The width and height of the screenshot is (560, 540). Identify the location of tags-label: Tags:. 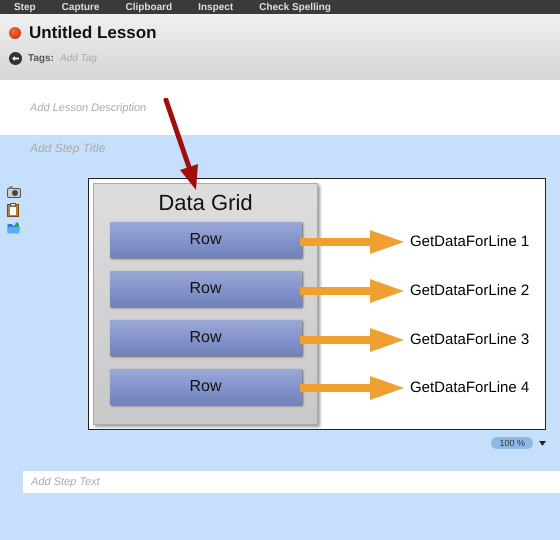
(41, 58).